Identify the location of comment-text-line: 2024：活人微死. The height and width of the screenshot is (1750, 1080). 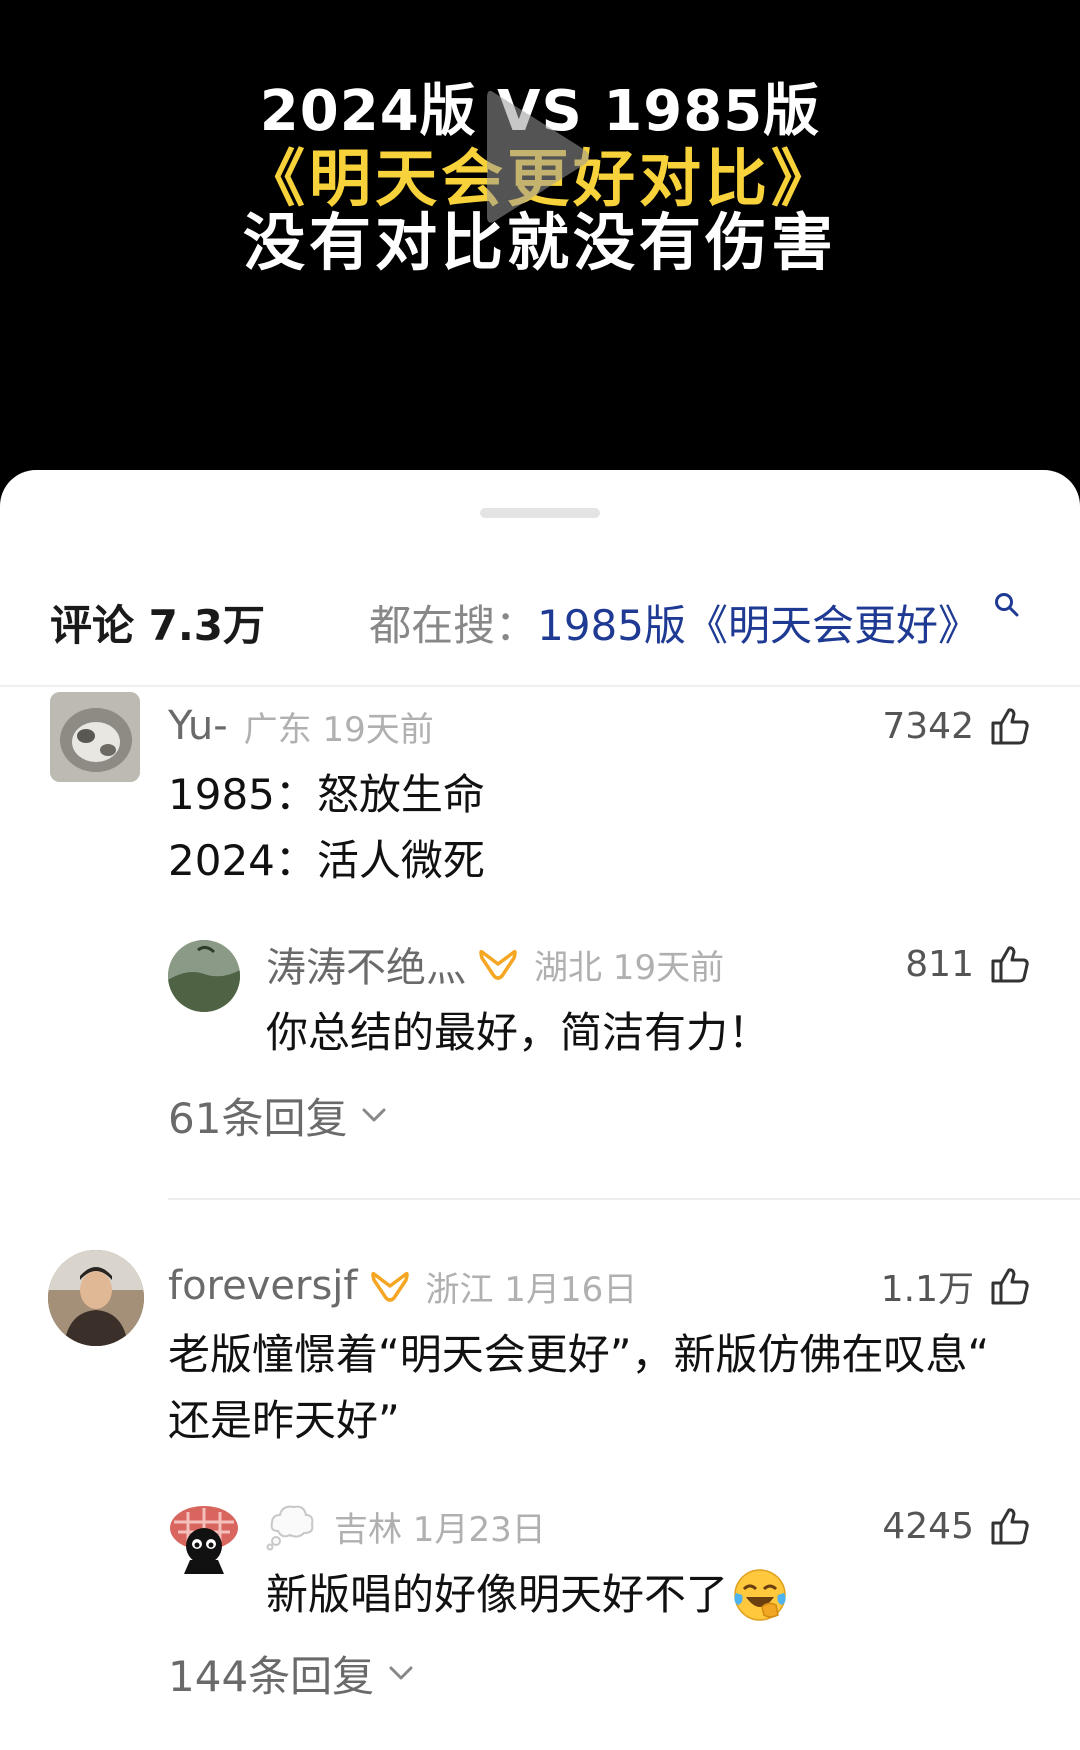
(326, 860).